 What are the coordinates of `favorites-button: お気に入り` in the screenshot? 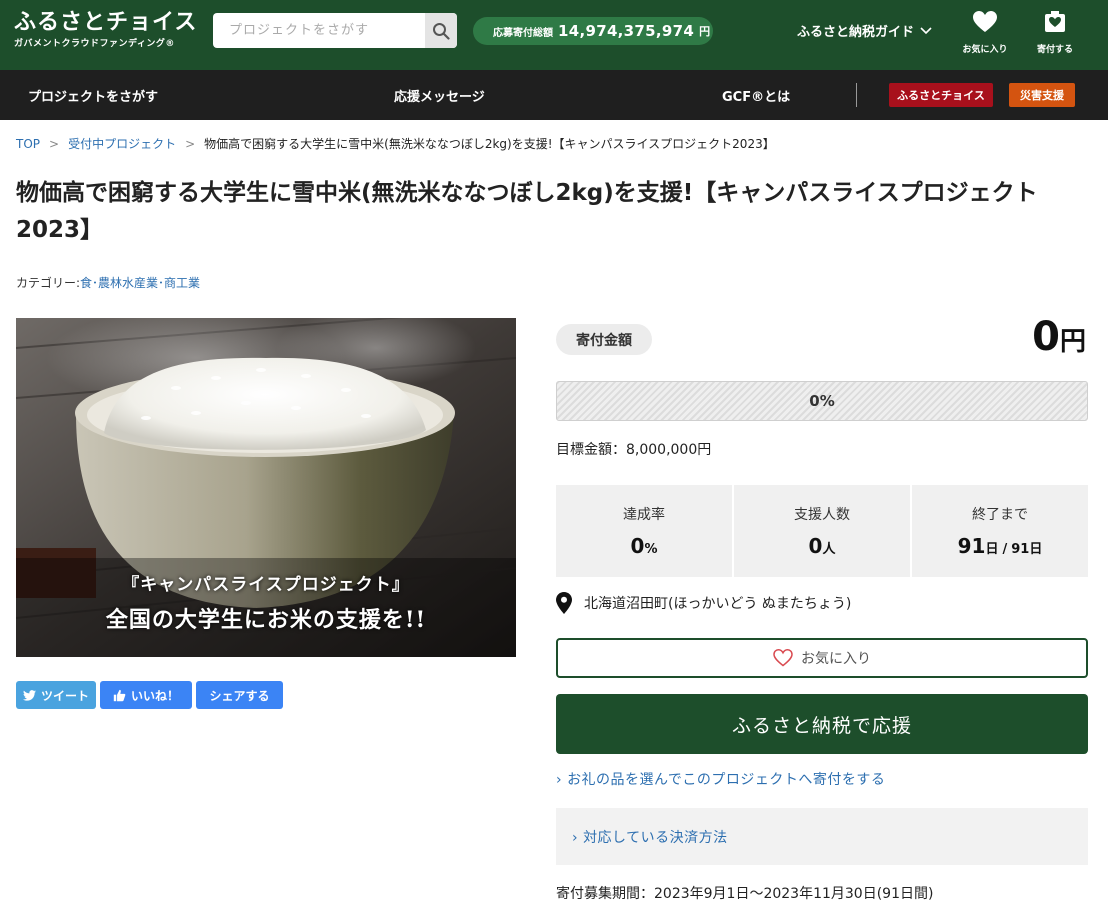 It's located at (985, 32).